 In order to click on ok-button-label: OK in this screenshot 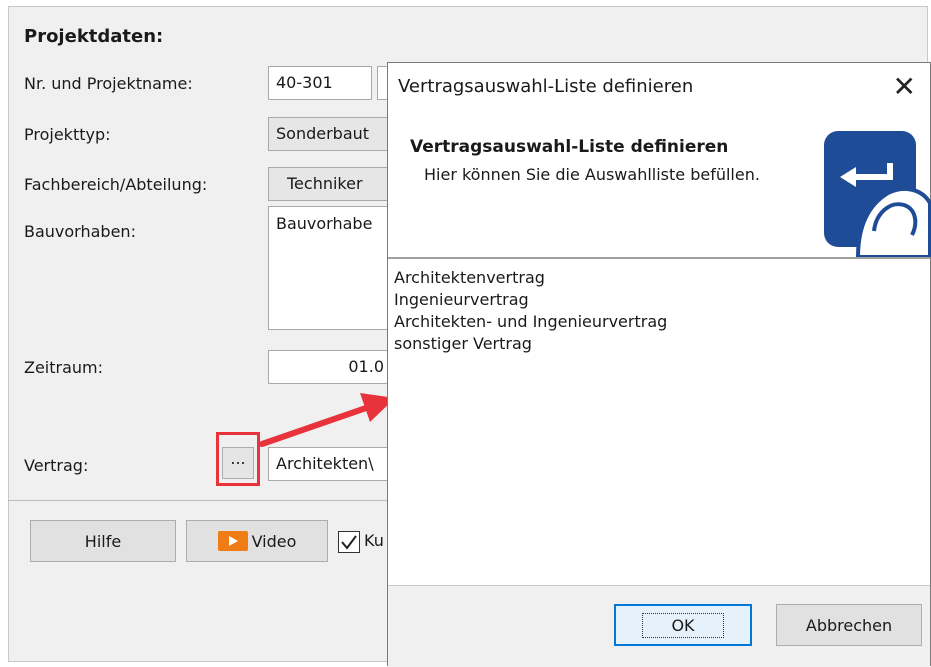, I will do `click(683, 625)`.